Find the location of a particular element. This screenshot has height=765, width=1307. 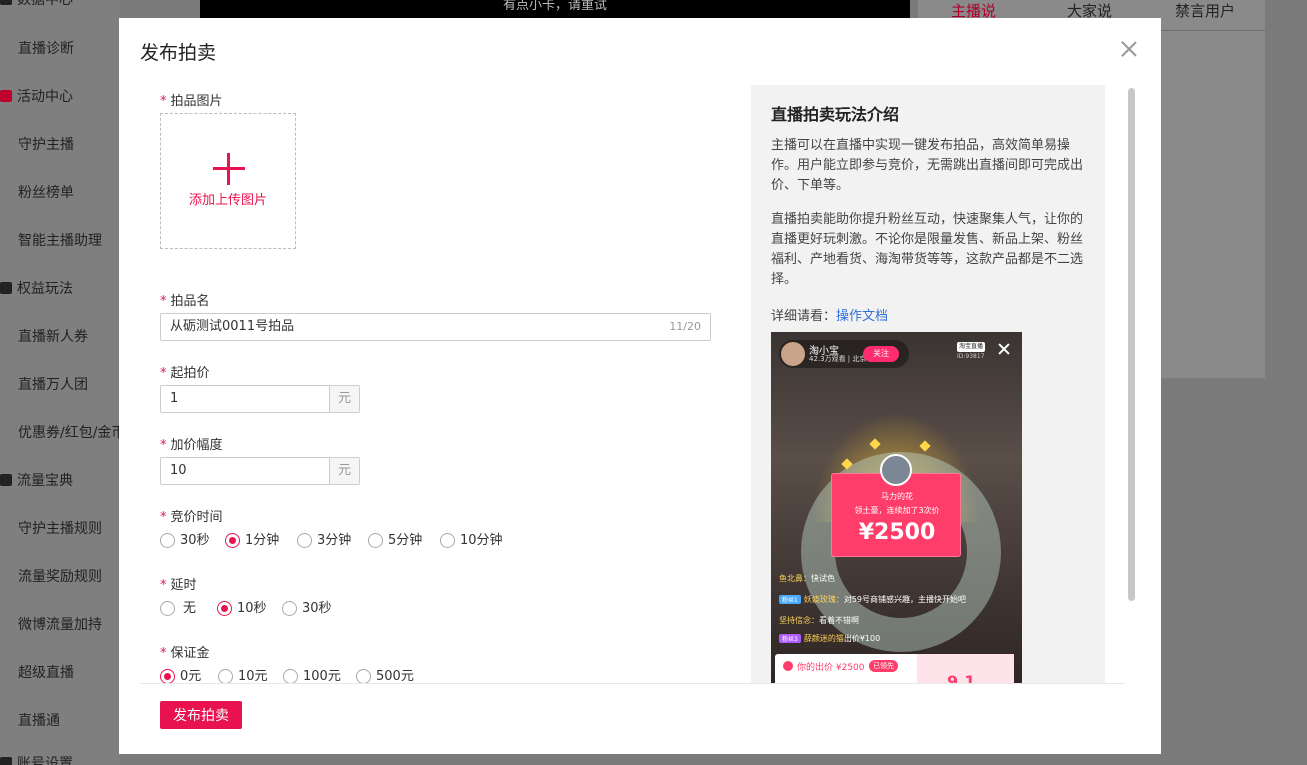

sidebar-item-live-pass: 直播通 is located at coordinates (39, 721).